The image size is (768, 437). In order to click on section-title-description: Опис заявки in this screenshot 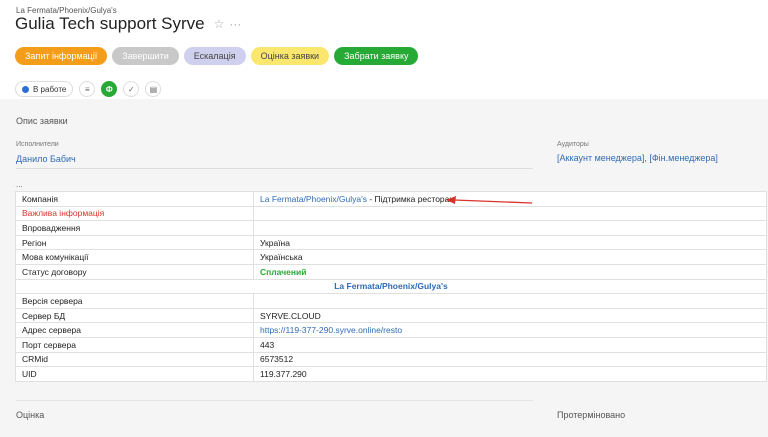, I will do `click(42, 121)`.